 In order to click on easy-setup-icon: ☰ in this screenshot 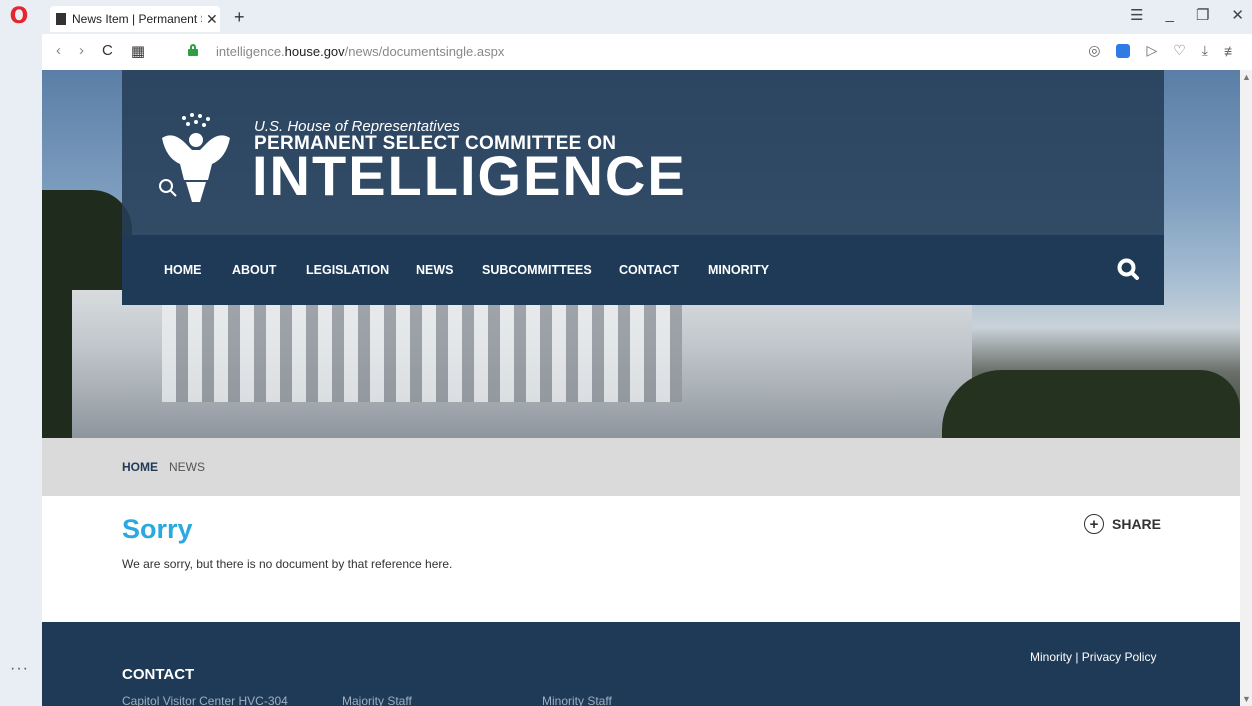, I will do `click(1136, 15)`.